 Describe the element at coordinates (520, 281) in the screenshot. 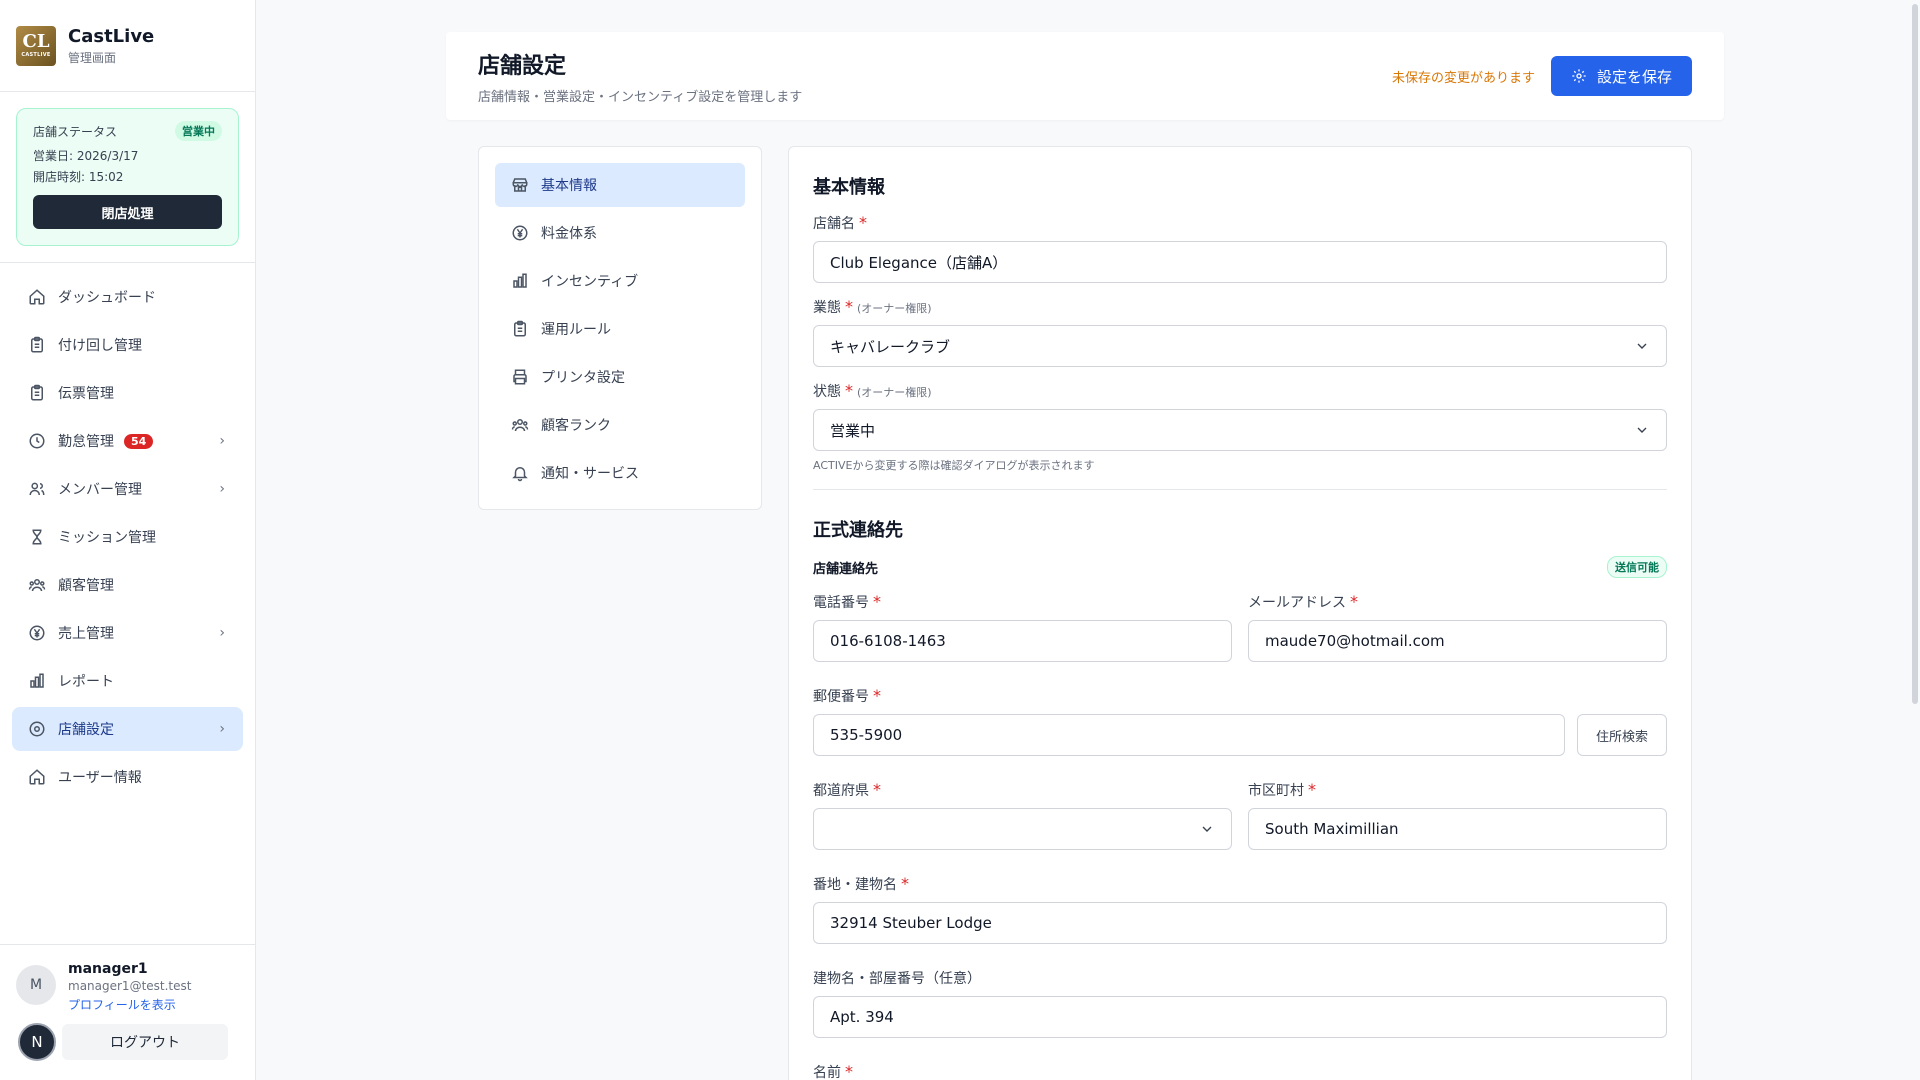

I see `bar-chart-icon` at that location.